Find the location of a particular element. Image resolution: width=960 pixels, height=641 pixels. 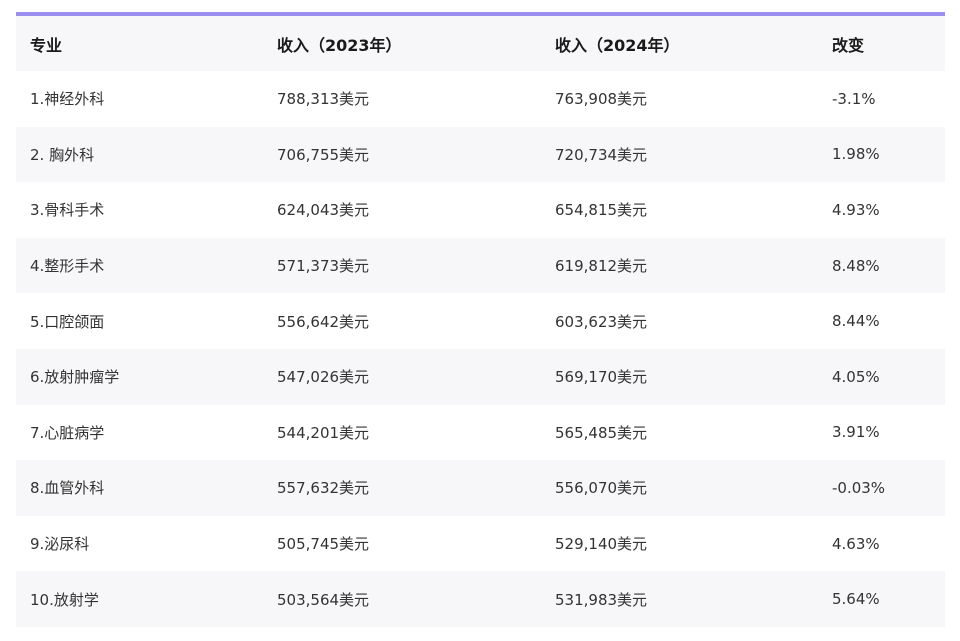

cell-specialty: 2. 胸外科 is located at coordinates (62, 154).